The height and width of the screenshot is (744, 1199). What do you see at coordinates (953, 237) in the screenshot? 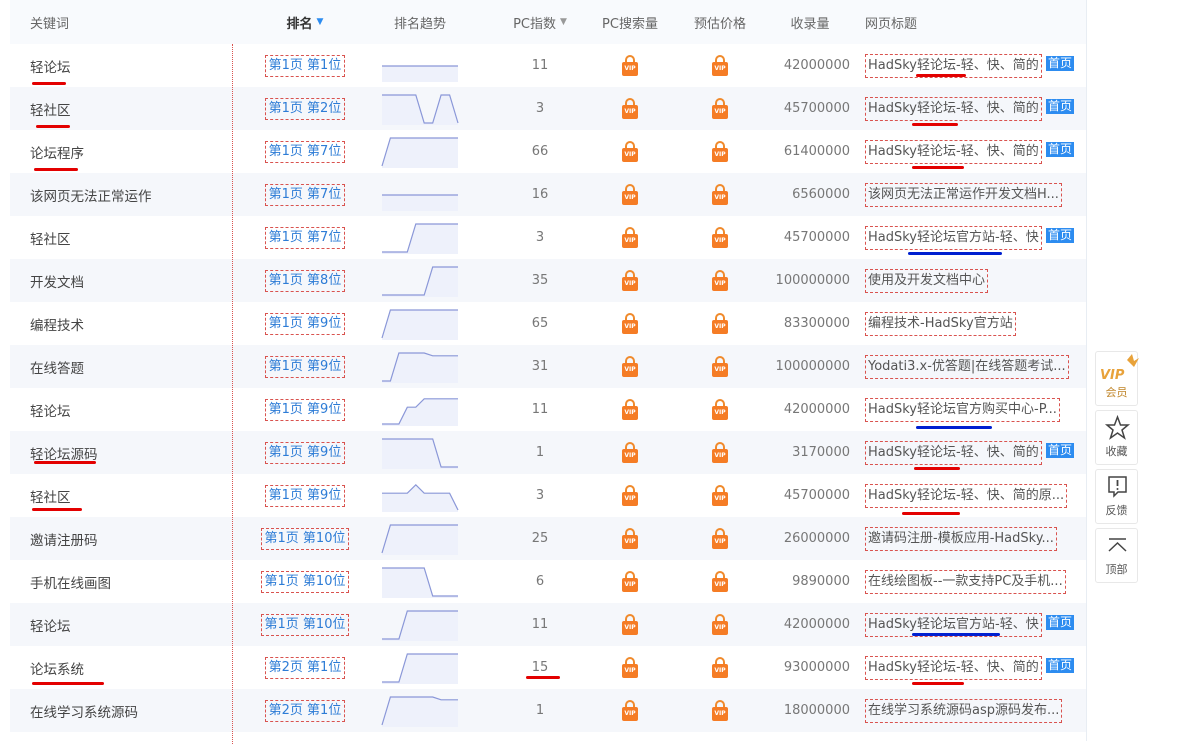
I see `page-title-link: HadSky轻论坛官方站-轻、快` at bounding box center [953, 237].